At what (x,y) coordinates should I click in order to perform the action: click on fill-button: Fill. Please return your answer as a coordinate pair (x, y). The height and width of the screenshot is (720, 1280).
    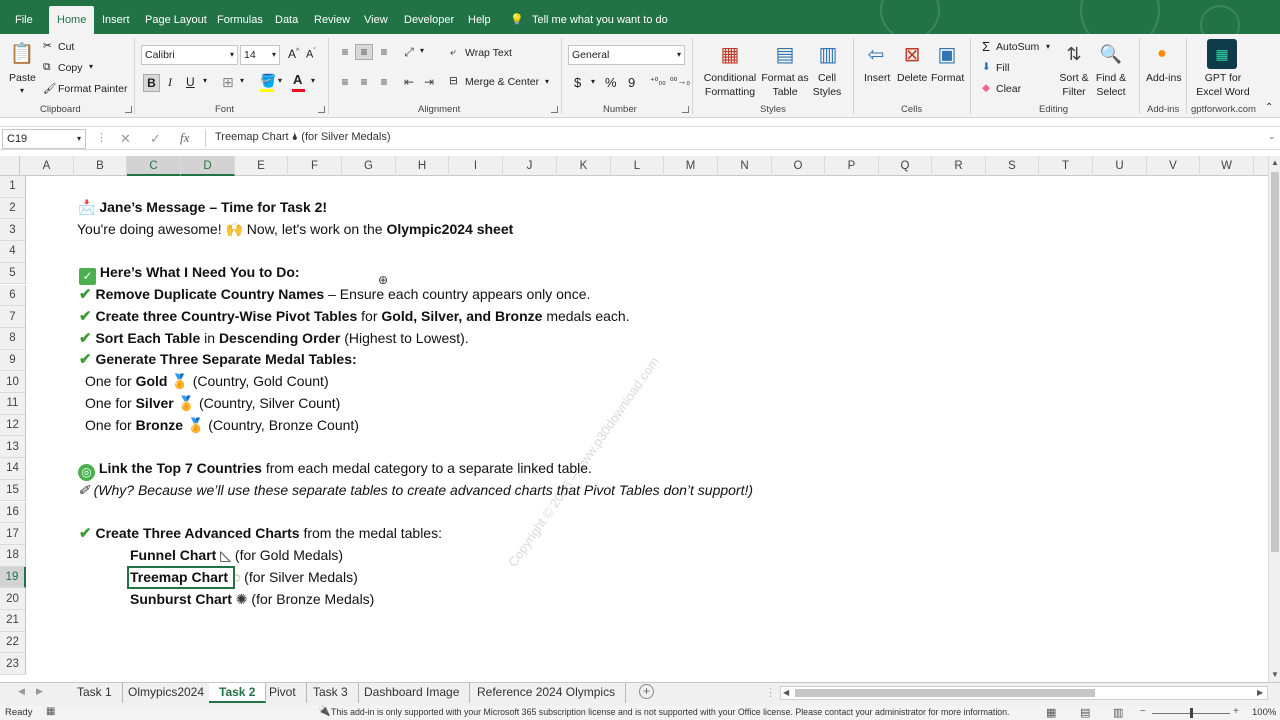
    Looking at the image, I should click on (1002, 68).